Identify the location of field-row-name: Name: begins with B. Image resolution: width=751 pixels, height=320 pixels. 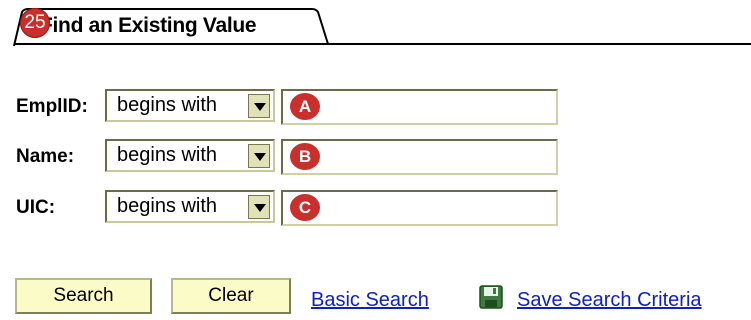
(375, 157).